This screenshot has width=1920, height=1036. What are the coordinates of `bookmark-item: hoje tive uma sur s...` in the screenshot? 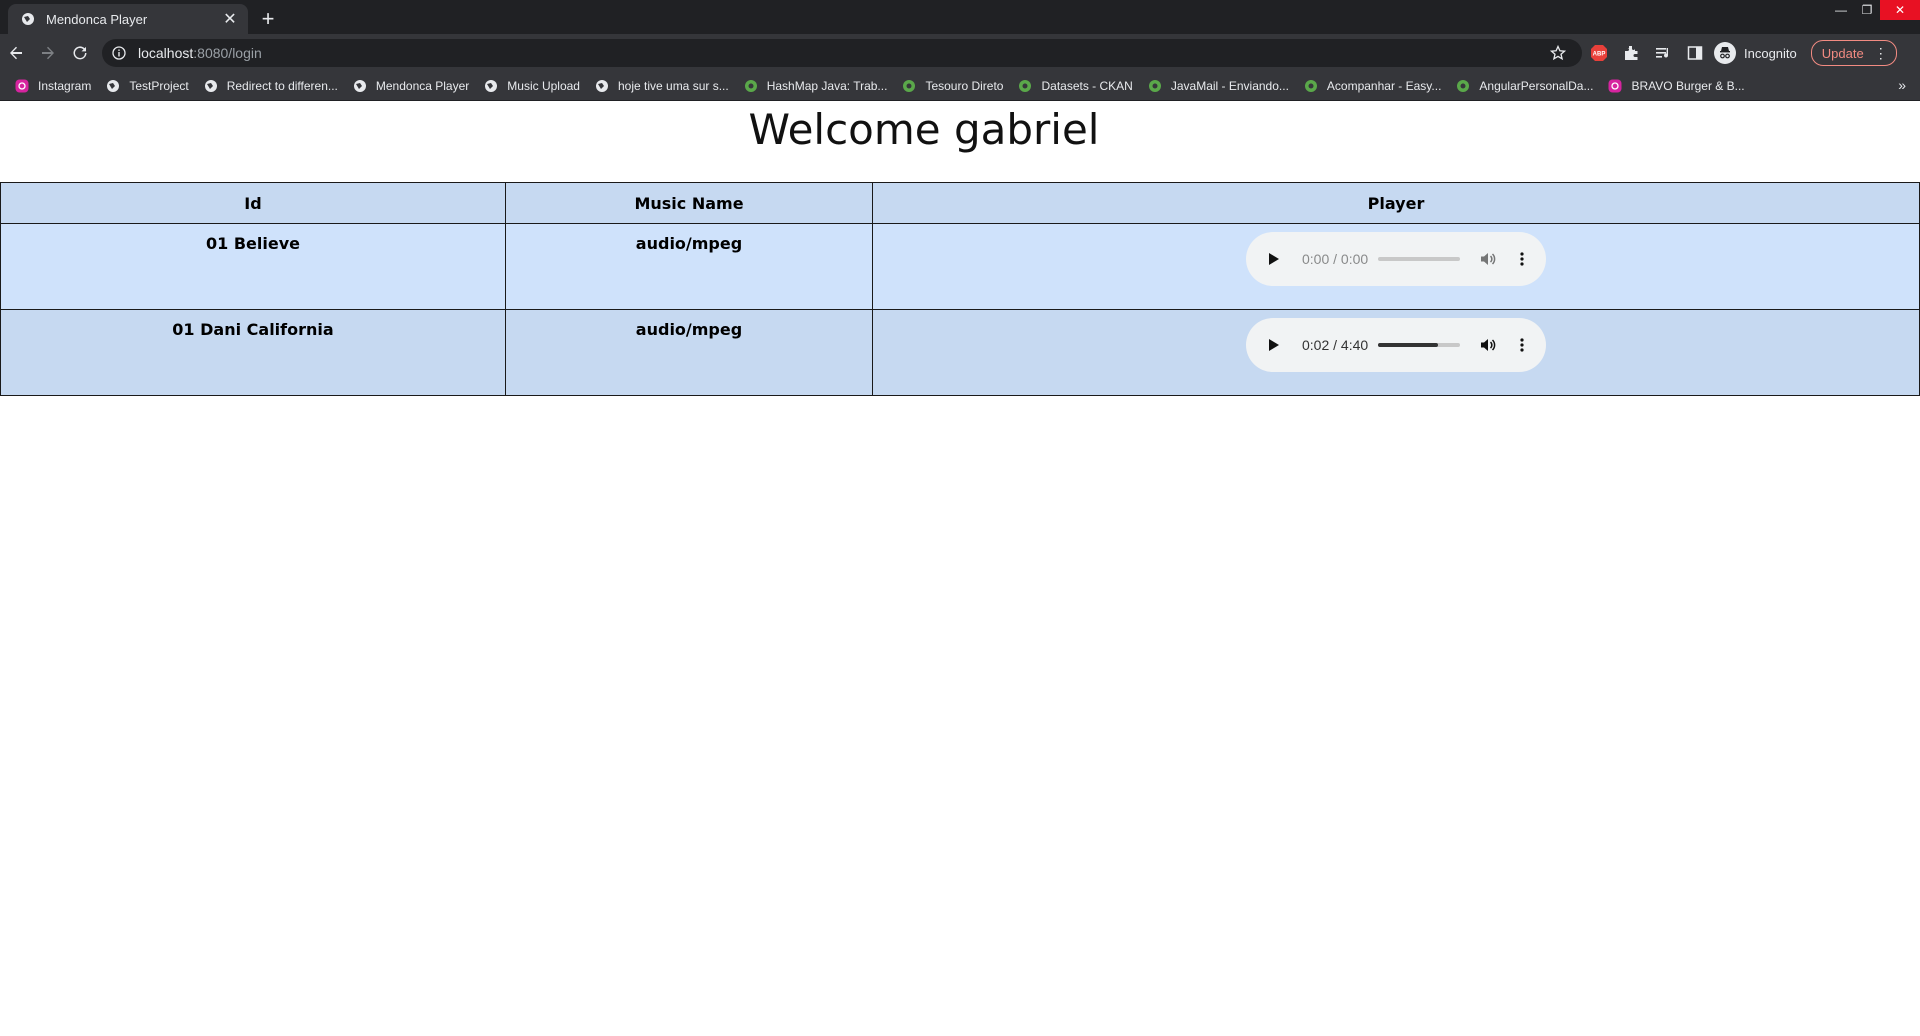 It's located at (661, 86).